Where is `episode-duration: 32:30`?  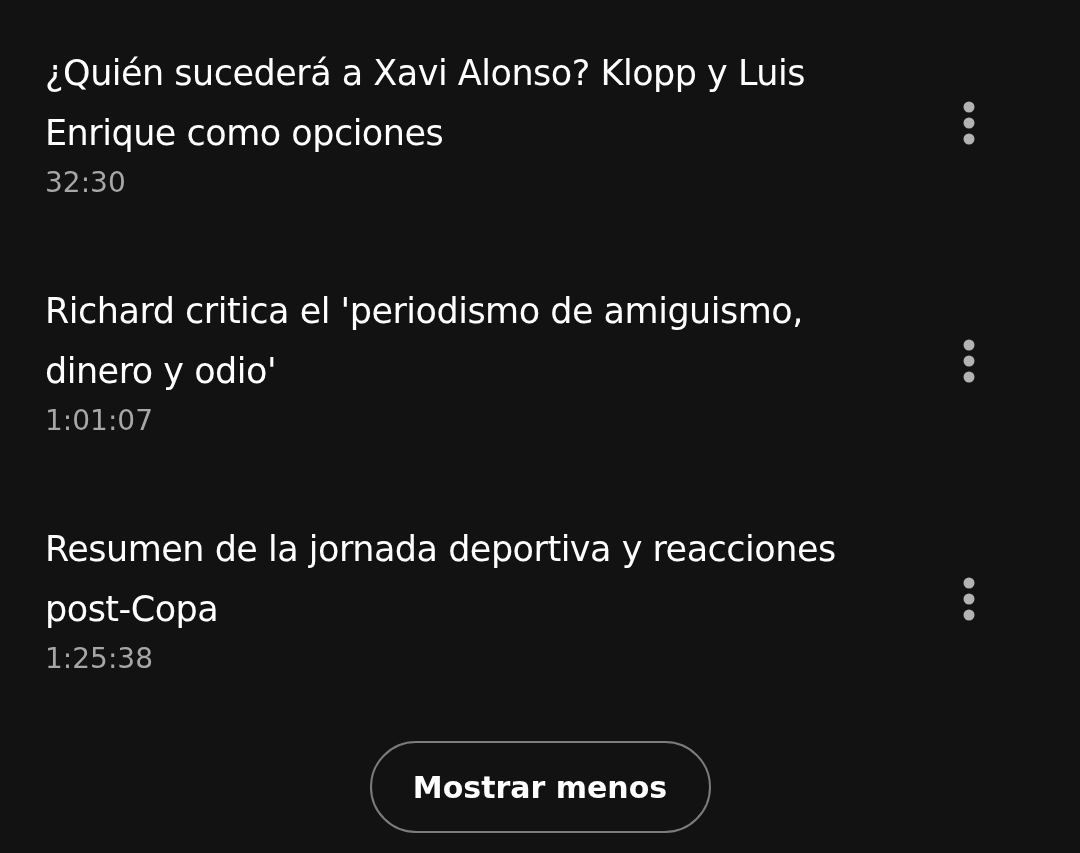 episode-duration: 32:30 is located at coordinates (86, 183).